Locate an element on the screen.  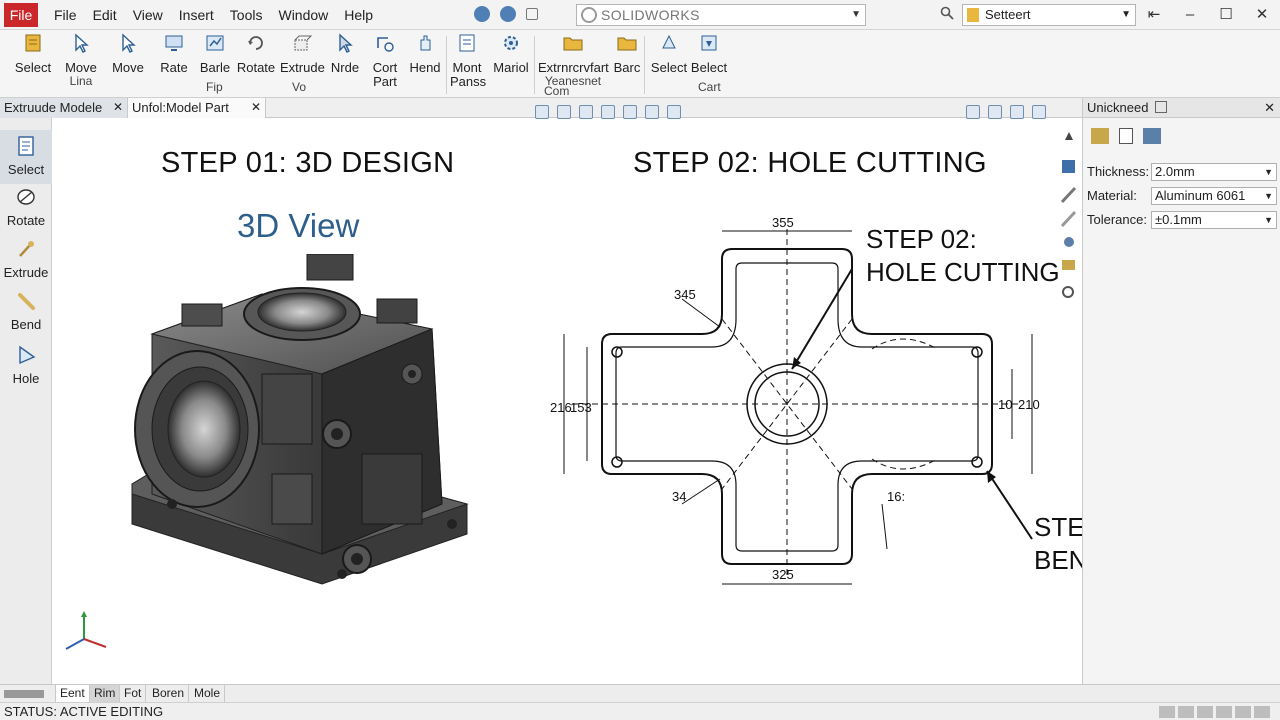
bend-icon is located at coordinates (26, 301).